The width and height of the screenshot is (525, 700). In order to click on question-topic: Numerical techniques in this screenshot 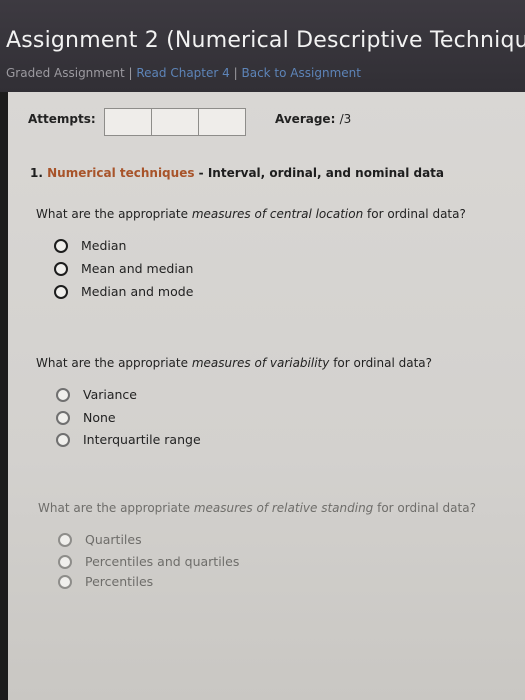, I will do `click(121, 173)`.